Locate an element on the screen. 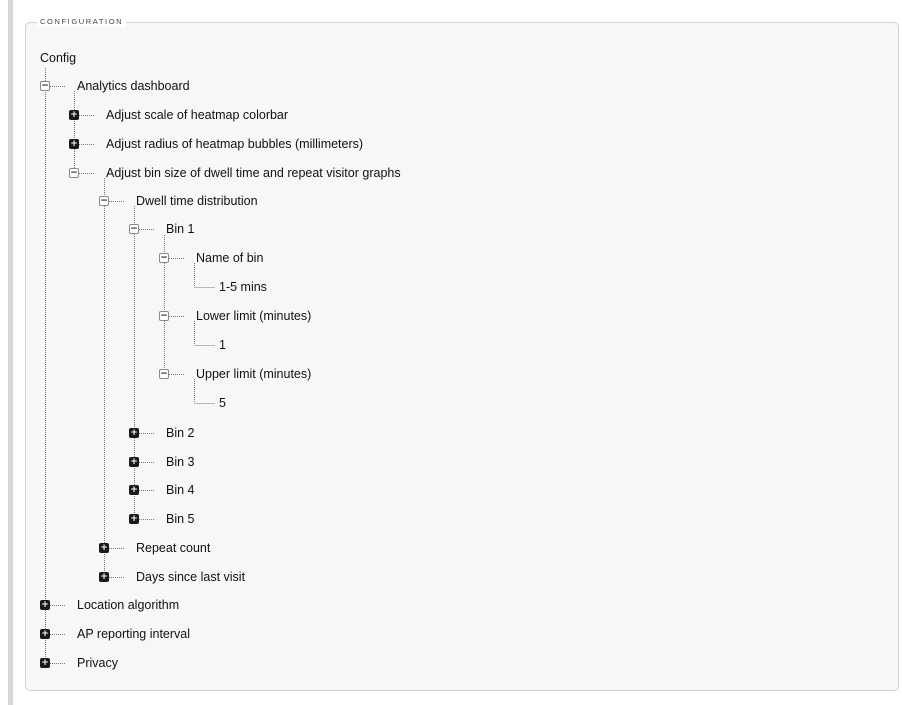 The width and height of the screenshot is (902, 705). tree-leaf-value: 1-5 mins is located at coordinates (243, 287).